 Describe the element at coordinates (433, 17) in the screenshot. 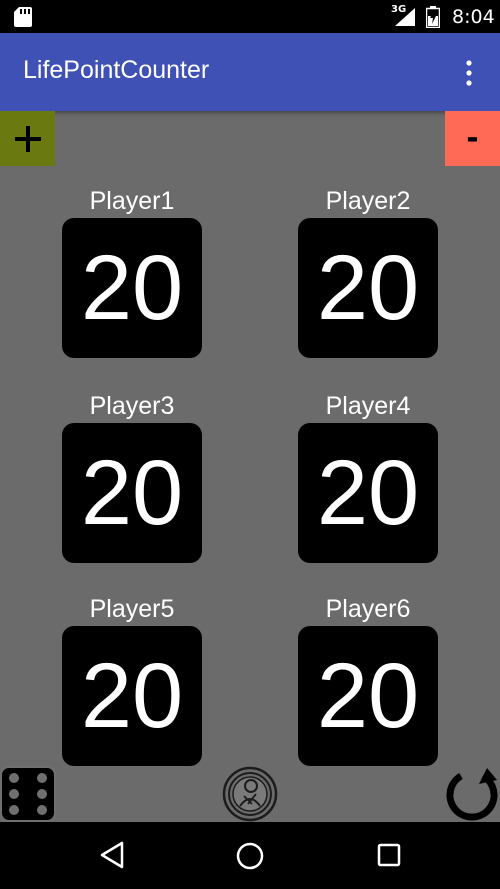

I see `battery-icon` at that location.